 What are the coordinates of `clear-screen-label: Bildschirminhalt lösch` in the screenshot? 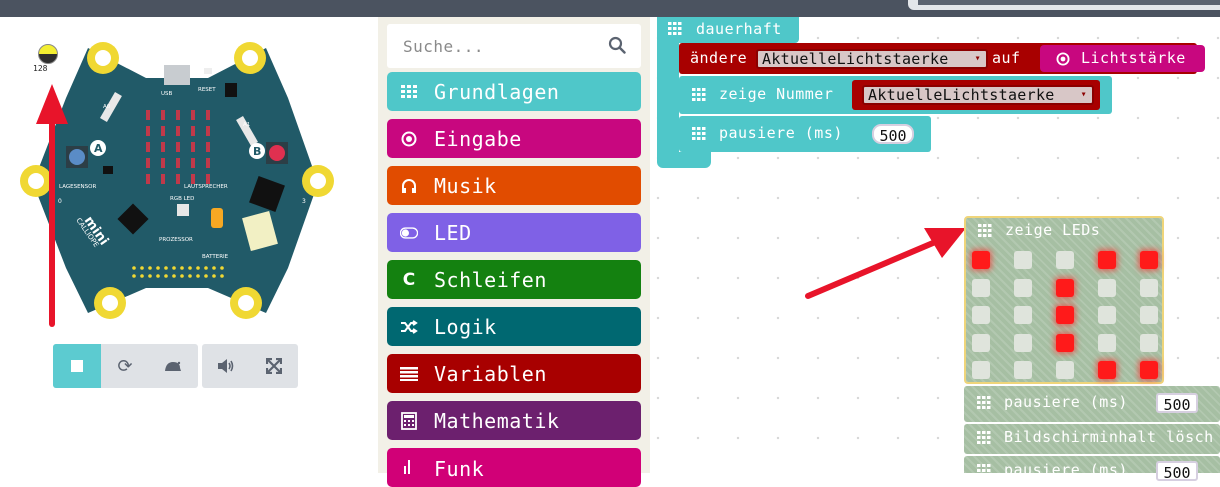 It's located at (1109, 437).